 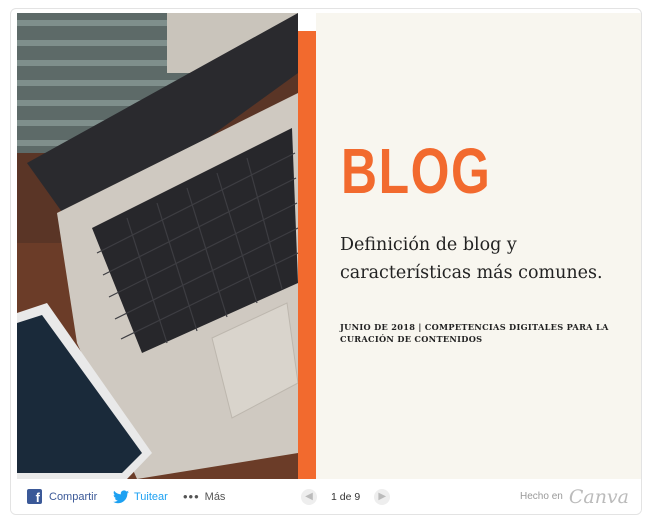 I want to click on facebook-icon: f, so click(x=34, y=496).